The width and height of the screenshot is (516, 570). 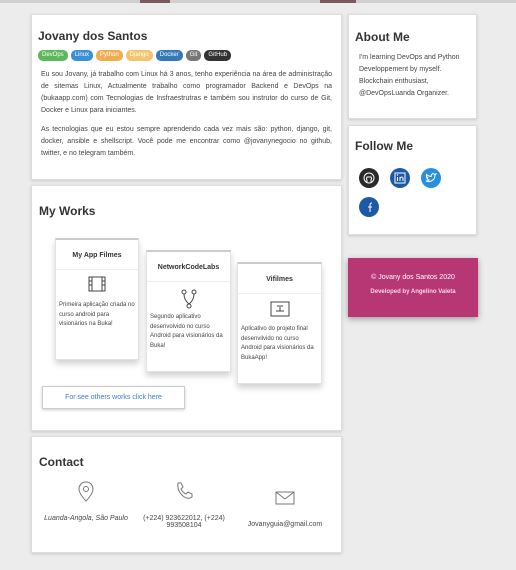 I want to click on top-bar, so click(x=258, y=1).